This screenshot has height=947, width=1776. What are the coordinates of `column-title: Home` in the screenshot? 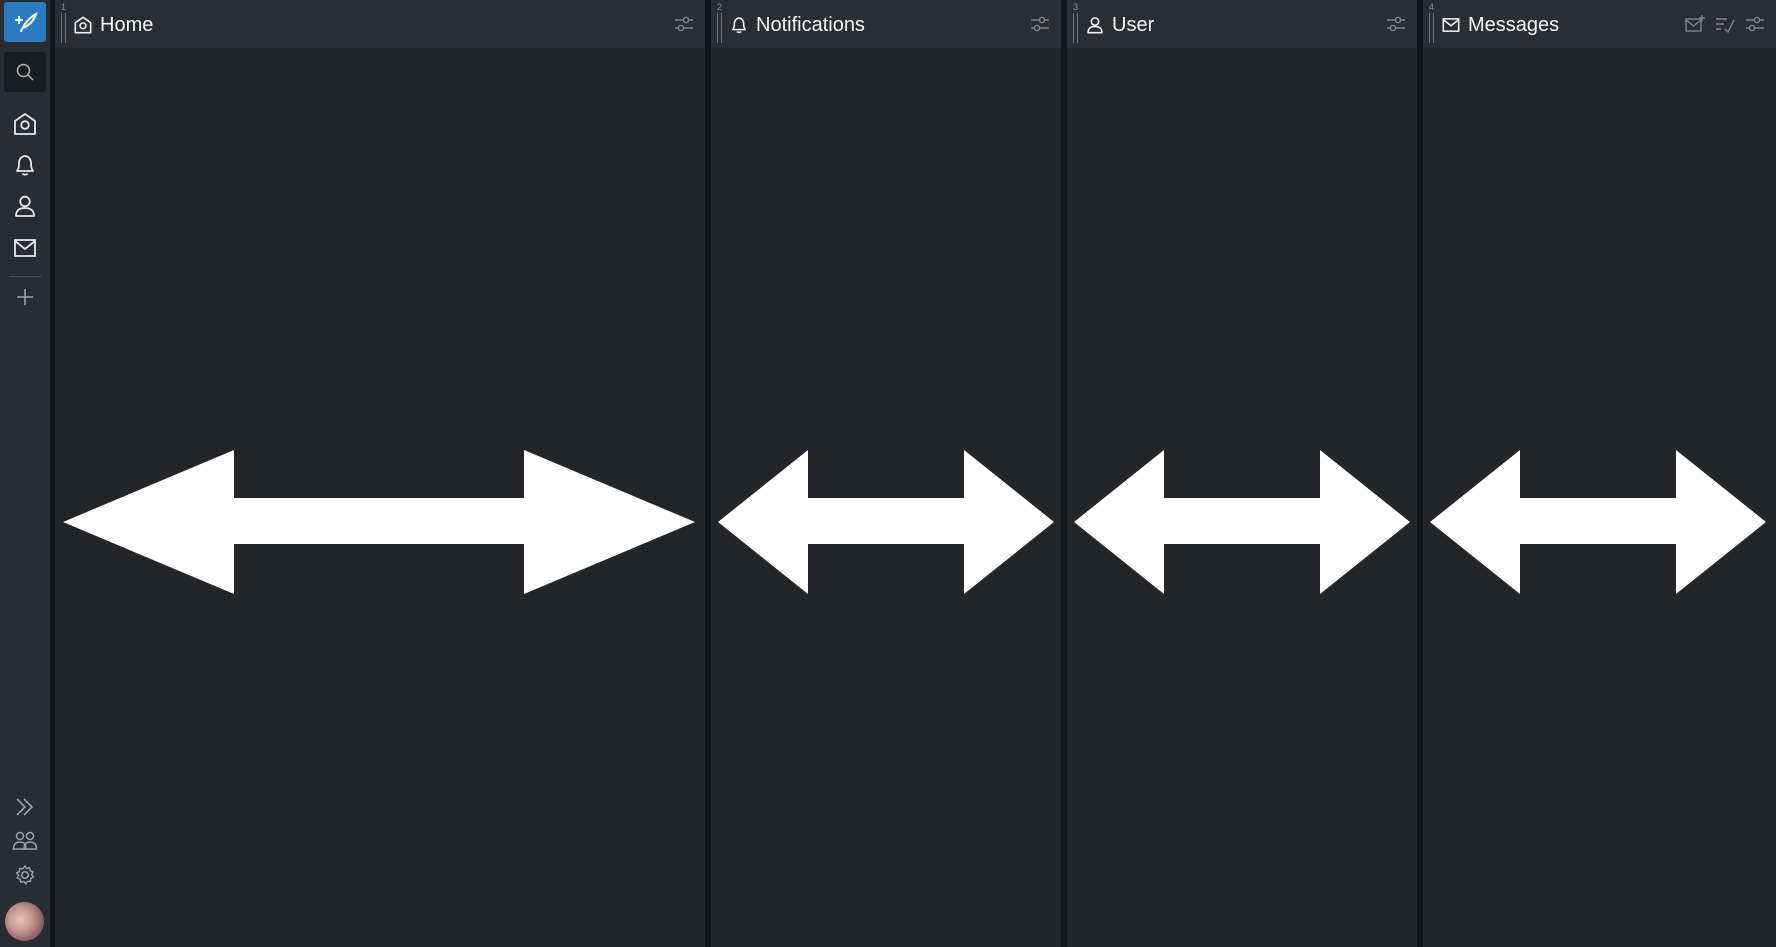 It's located at (112, 25).